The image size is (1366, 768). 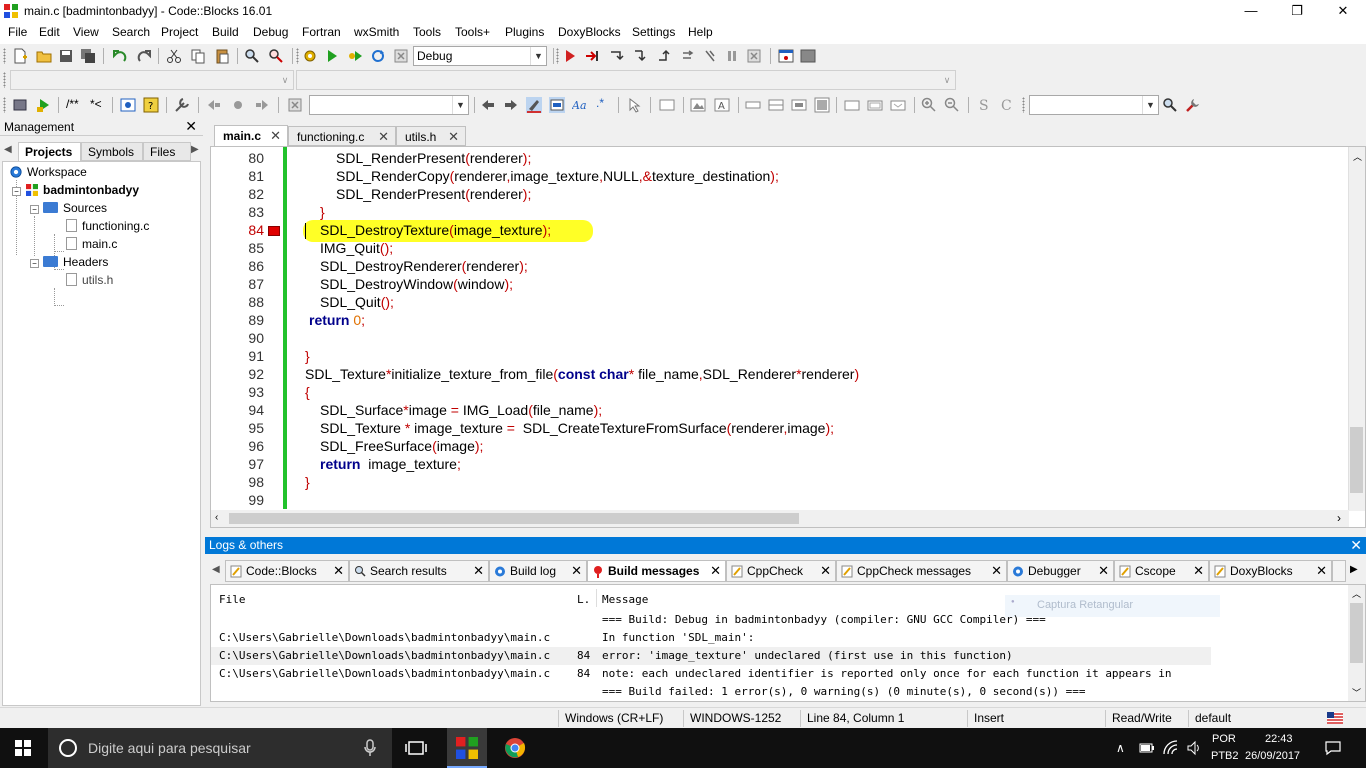 I want to click on logs-vertical-scrollbar: ︿ ﹀, so click(x=1356, y=643).